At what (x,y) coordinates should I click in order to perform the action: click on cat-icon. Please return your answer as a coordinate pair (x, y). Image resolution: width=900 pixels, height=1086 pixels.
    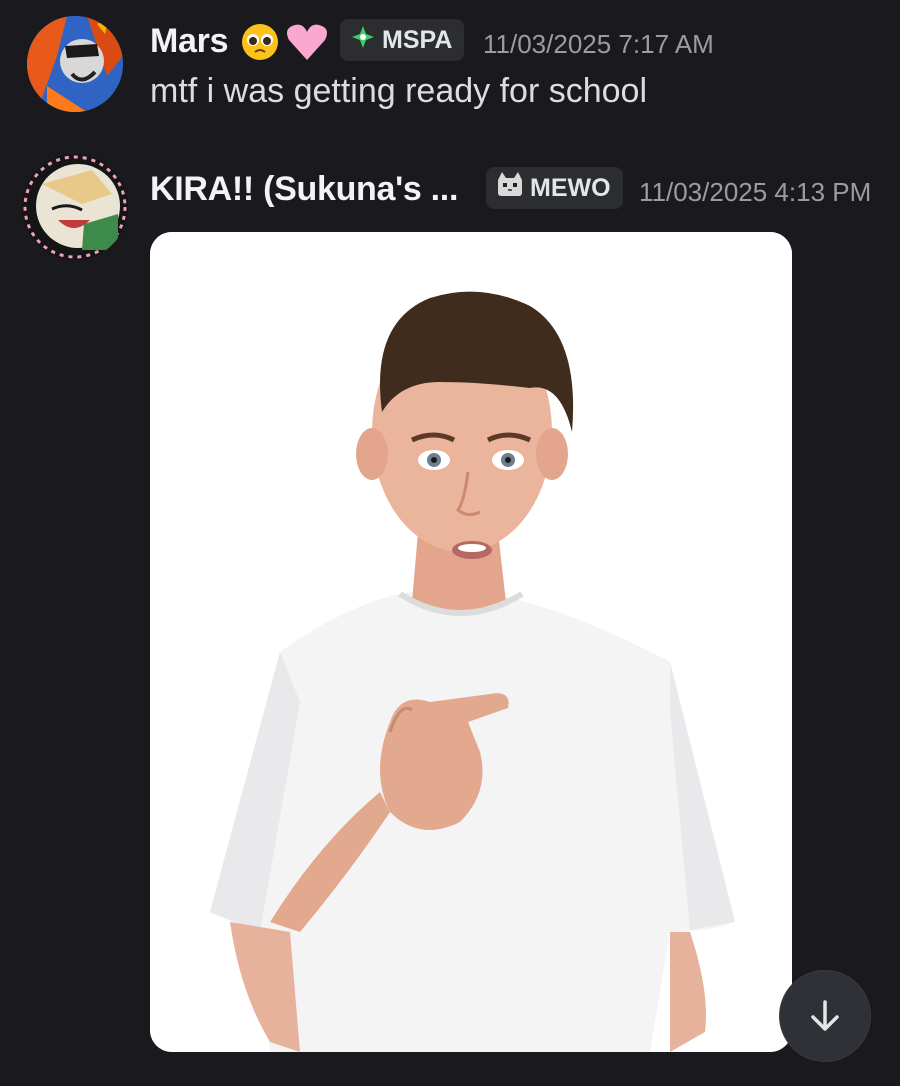
    Looking at the image, I should click on (510, 188).